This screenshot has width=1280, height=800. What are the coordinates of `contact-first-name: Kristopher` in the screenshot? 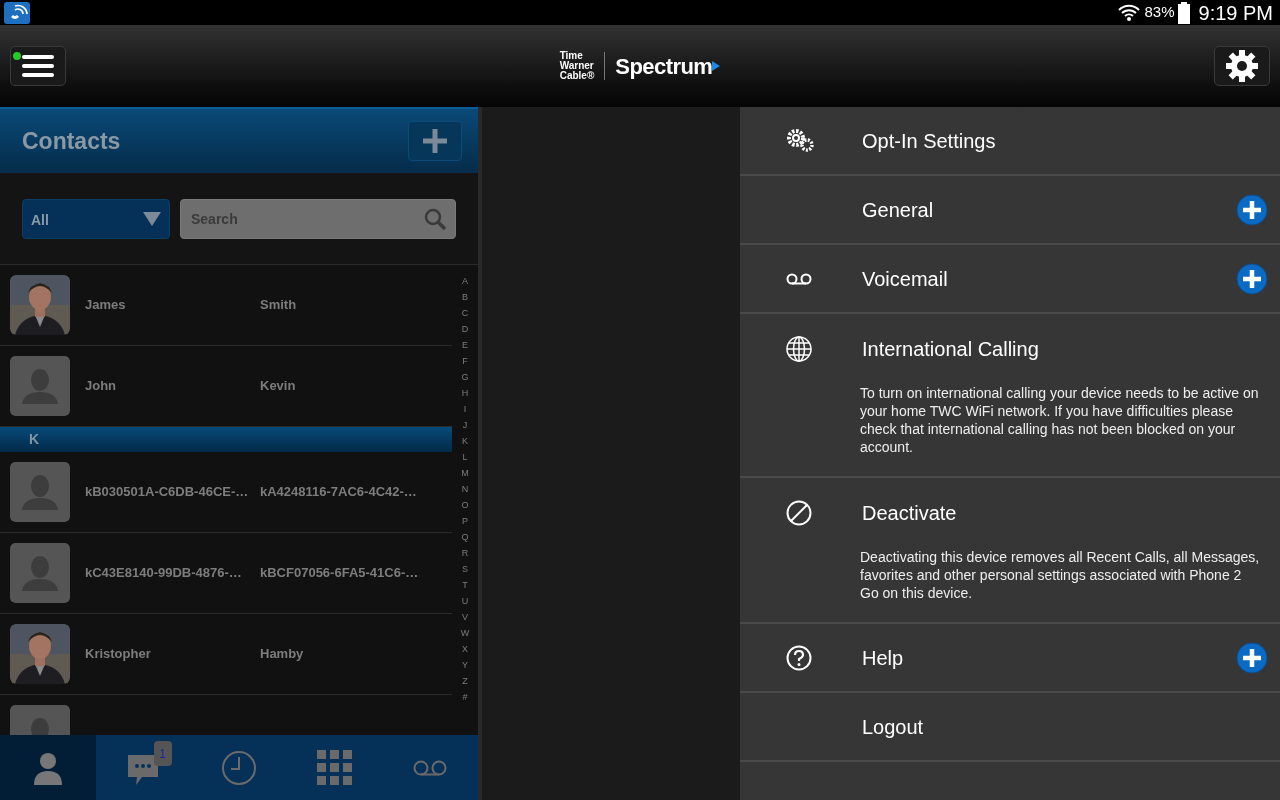 It's located at (118, 654).